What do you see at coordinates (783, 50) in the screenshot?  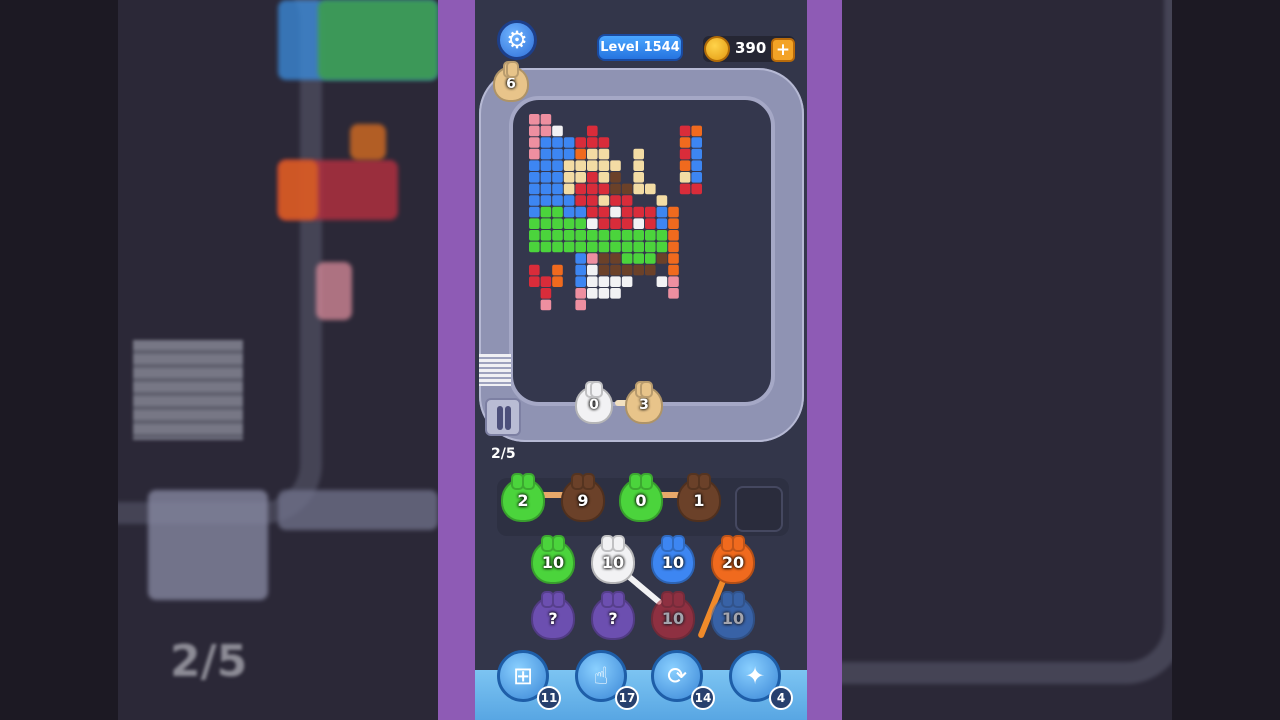 I see `add-coins-button: +` at bounding box center [783, 50].